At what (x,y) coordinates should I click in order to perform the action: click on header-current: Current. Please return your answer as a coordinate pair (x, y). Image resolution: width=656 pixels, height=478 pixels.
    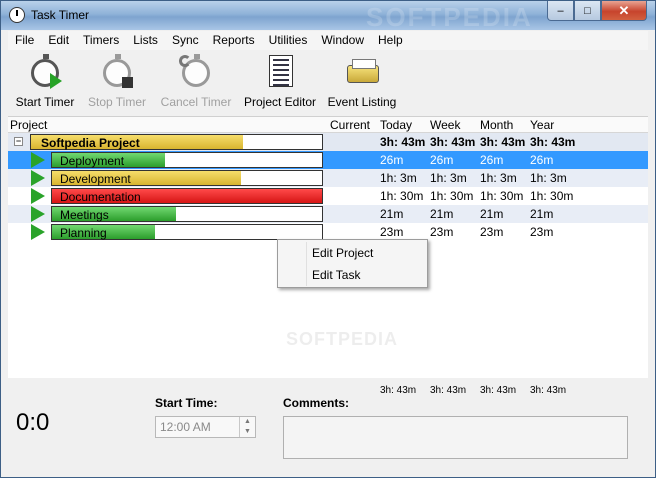
    Looking at the image, I should click on (350, 125).